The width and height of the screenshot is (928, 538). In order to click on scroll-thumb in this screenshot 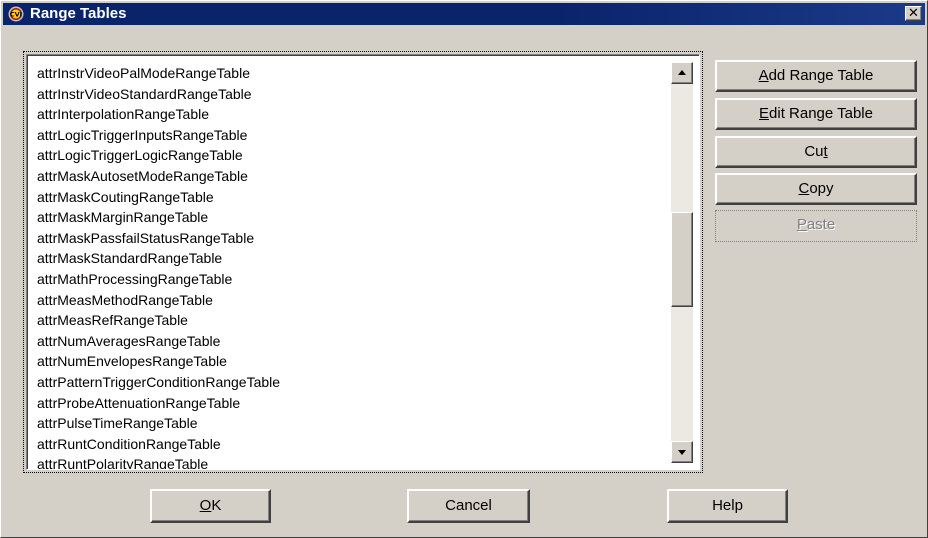, I will do `click(682, 259)`.